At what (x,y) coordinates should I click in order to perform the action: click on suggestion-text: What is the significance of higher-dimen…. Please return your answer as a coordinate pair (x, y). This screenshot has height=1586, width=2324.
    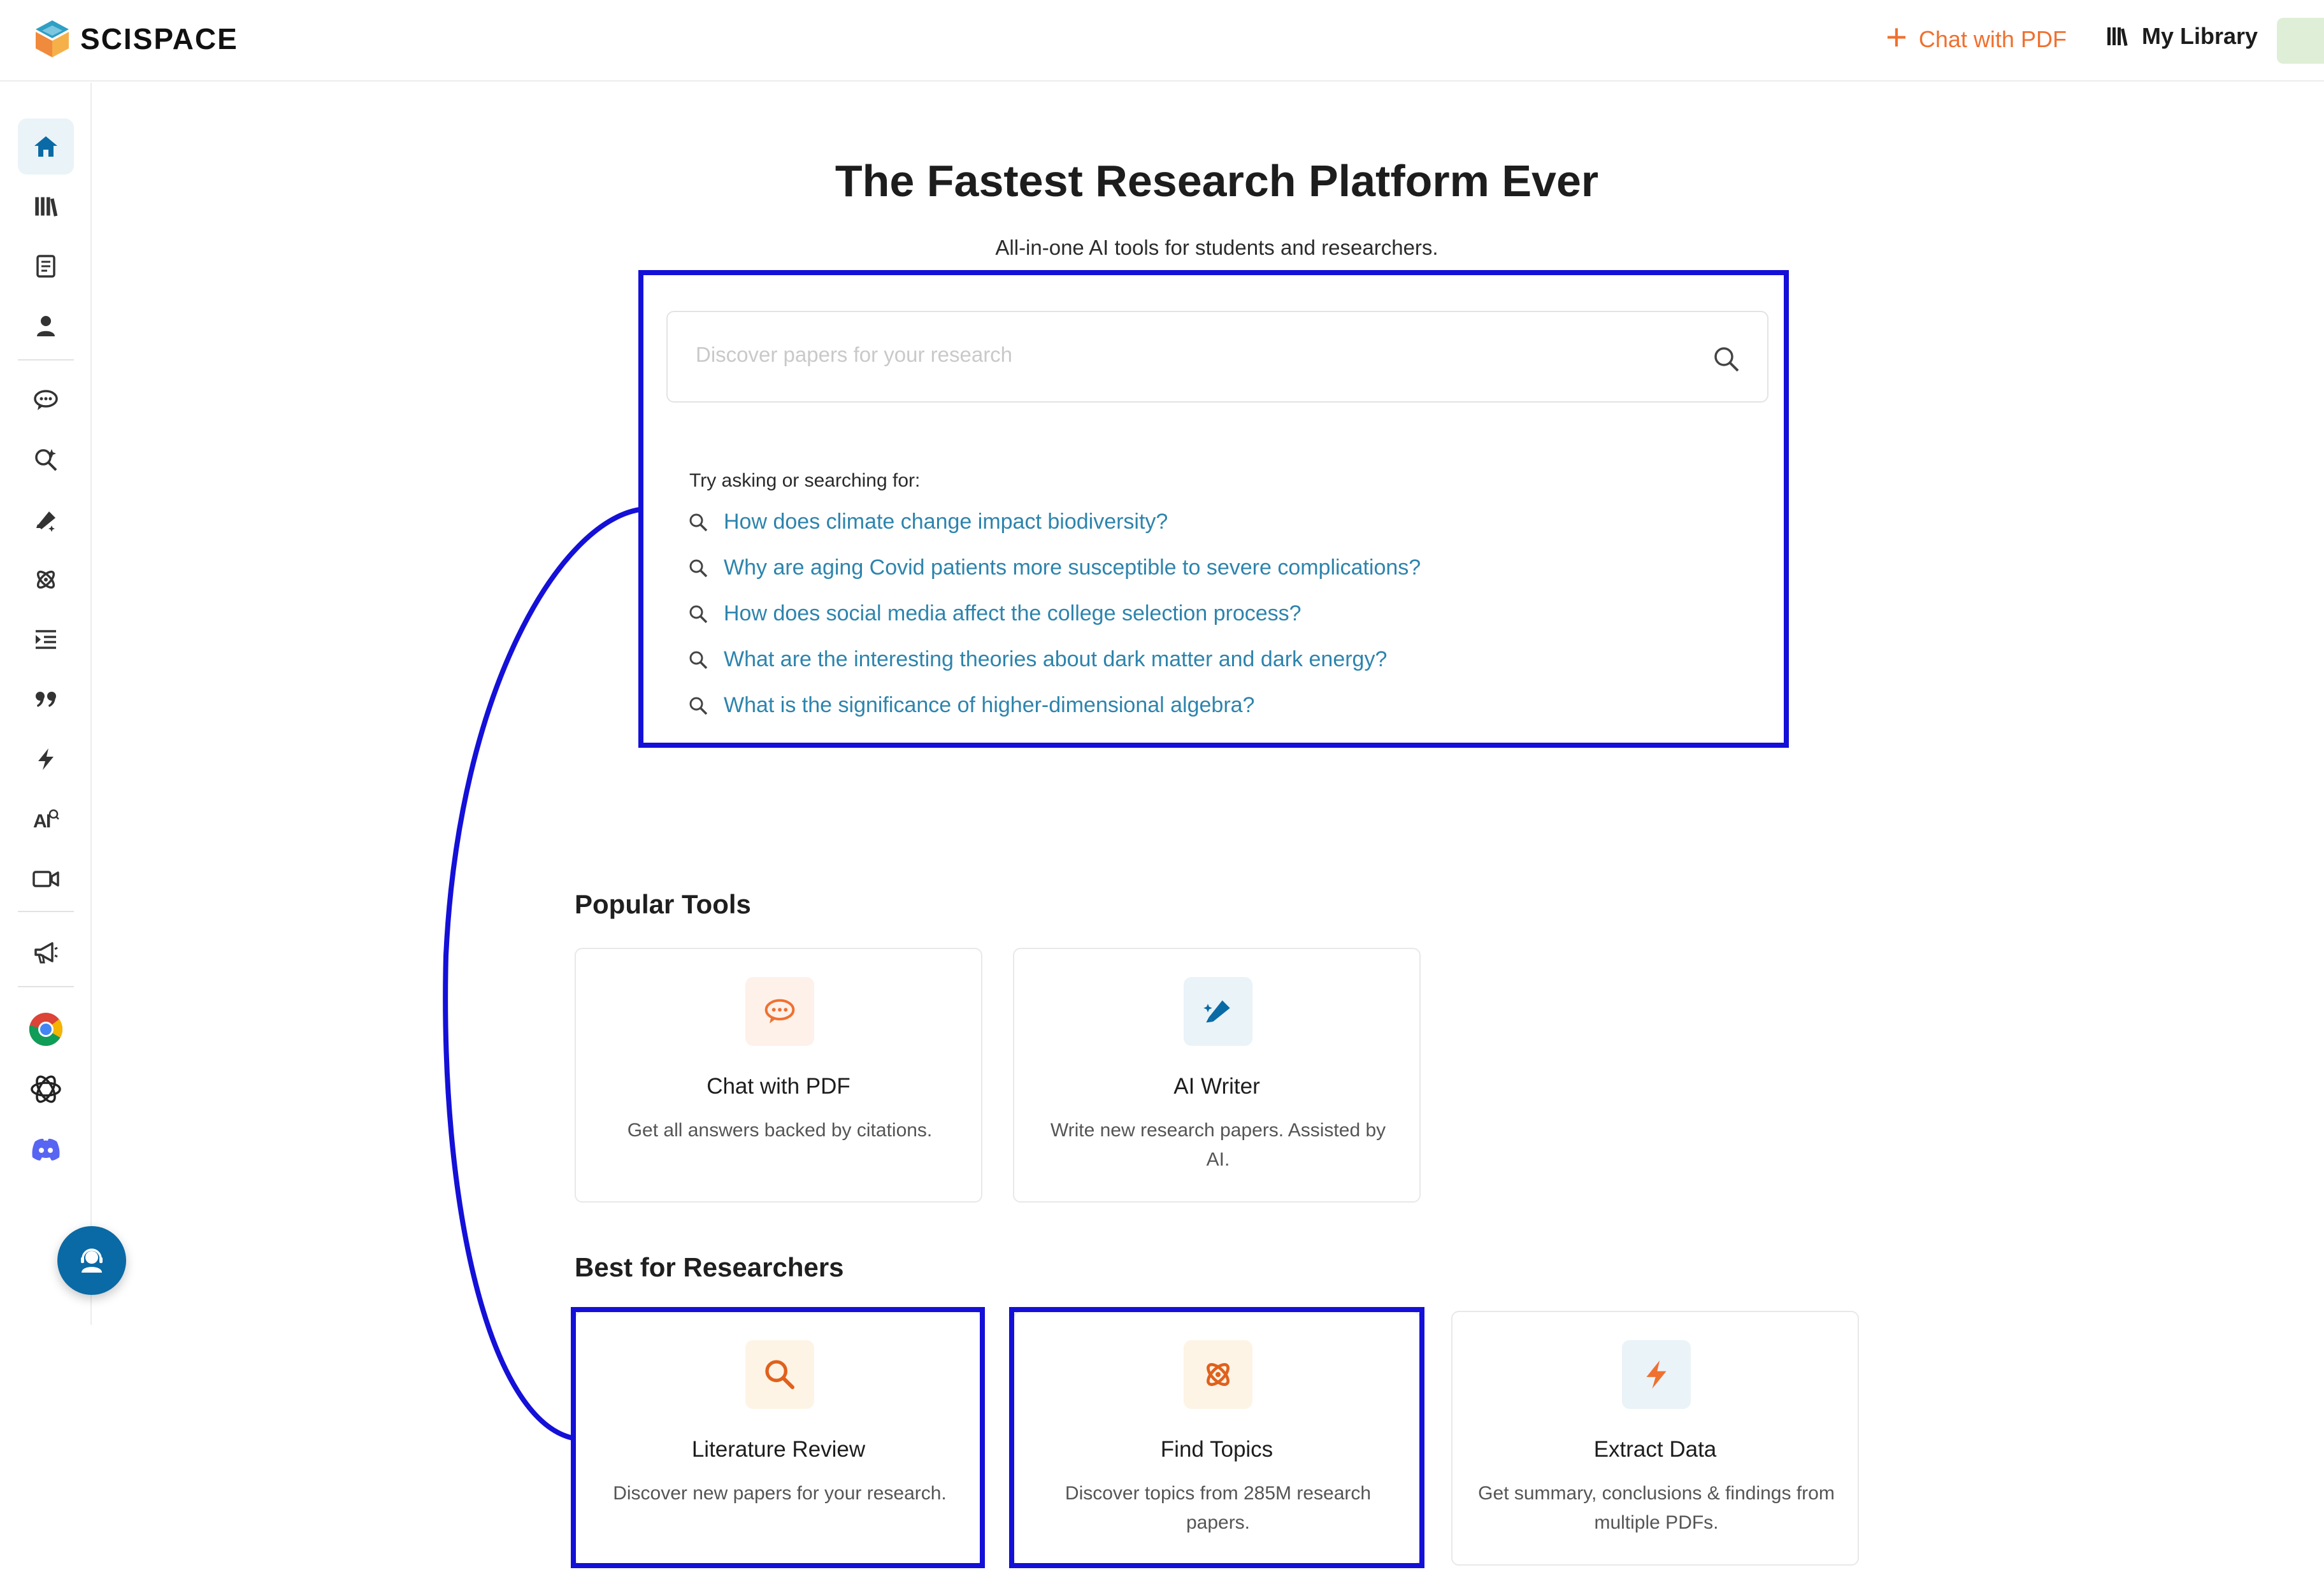
    Looking at the image, I should click on (990, 705).